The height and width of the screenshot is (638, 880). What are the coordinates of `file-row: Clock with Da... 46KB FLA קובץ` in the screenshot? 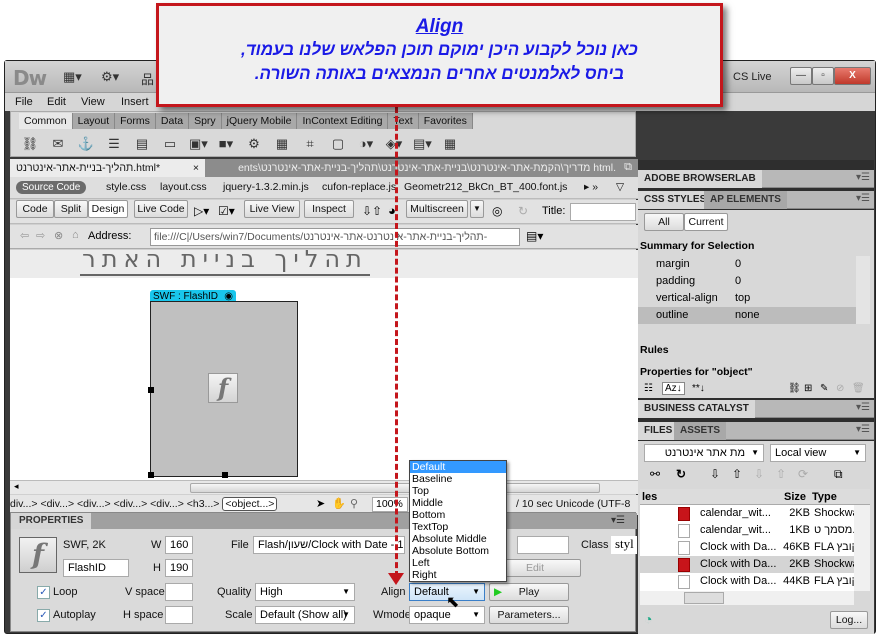 It's located at (747, 547).